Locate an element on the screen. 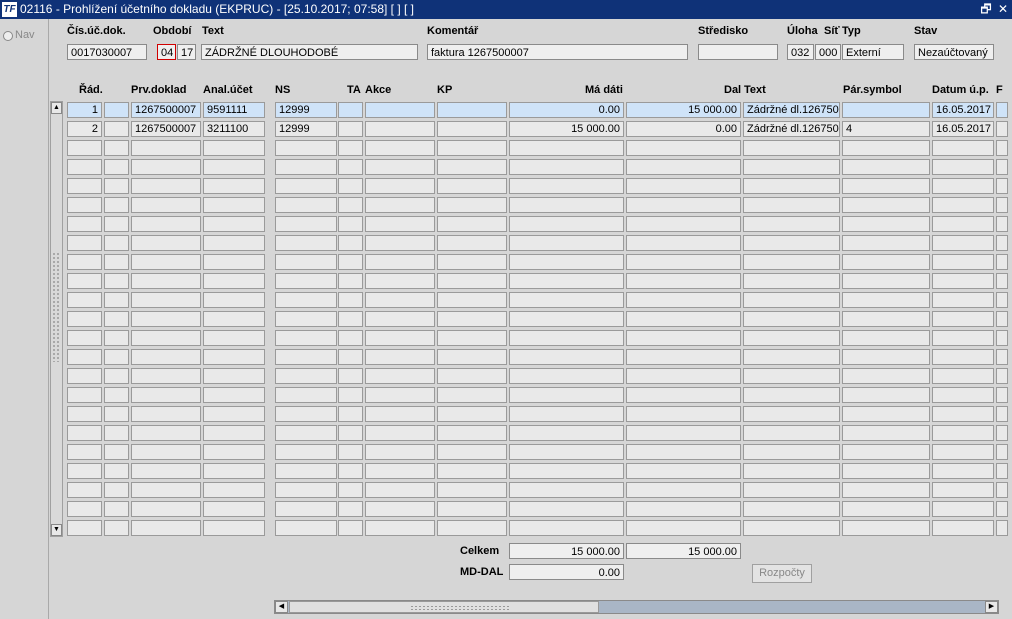  horizontal-scroll-thumb is located at coordinates (444, 607).